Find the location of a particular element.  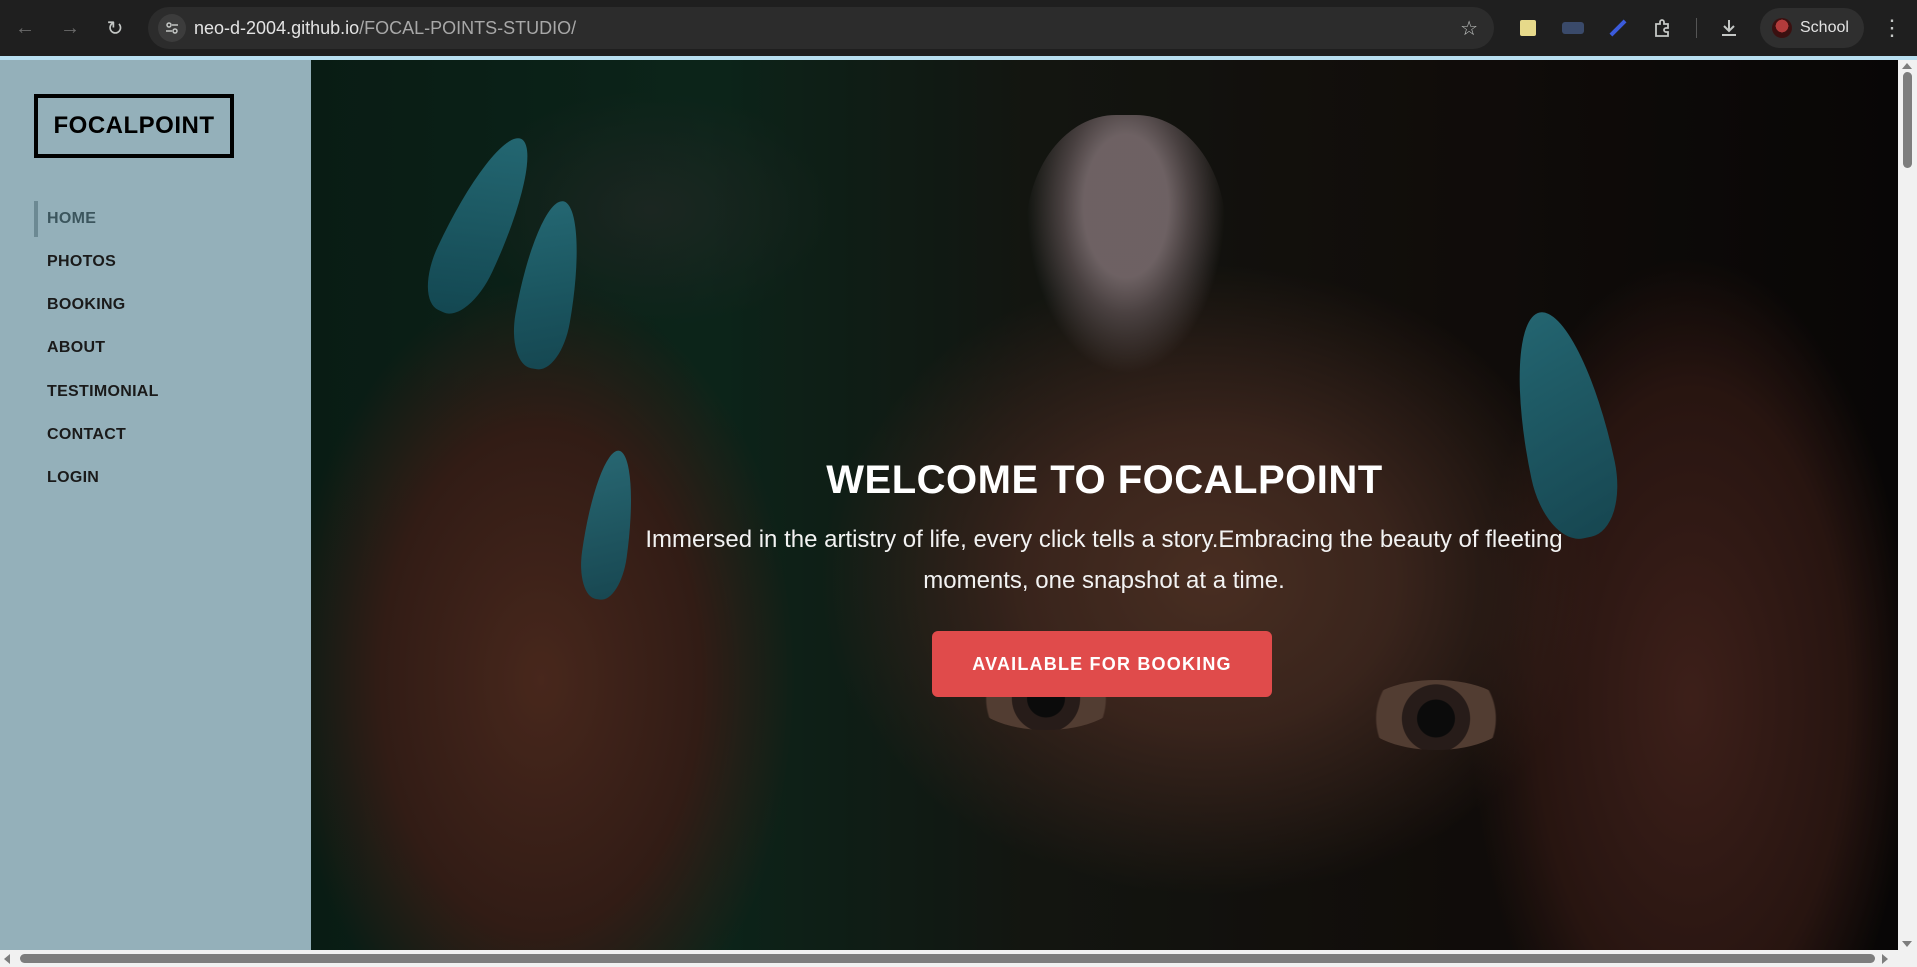

nav-item-home: HOME is located at coordinates (96, 219).